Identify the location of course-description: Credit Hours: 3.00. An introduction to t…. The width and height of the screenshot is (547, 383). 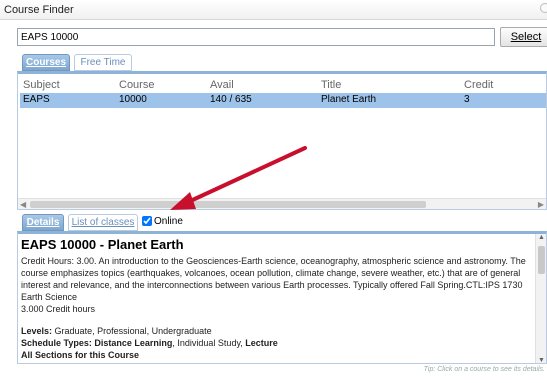
(273, 279).